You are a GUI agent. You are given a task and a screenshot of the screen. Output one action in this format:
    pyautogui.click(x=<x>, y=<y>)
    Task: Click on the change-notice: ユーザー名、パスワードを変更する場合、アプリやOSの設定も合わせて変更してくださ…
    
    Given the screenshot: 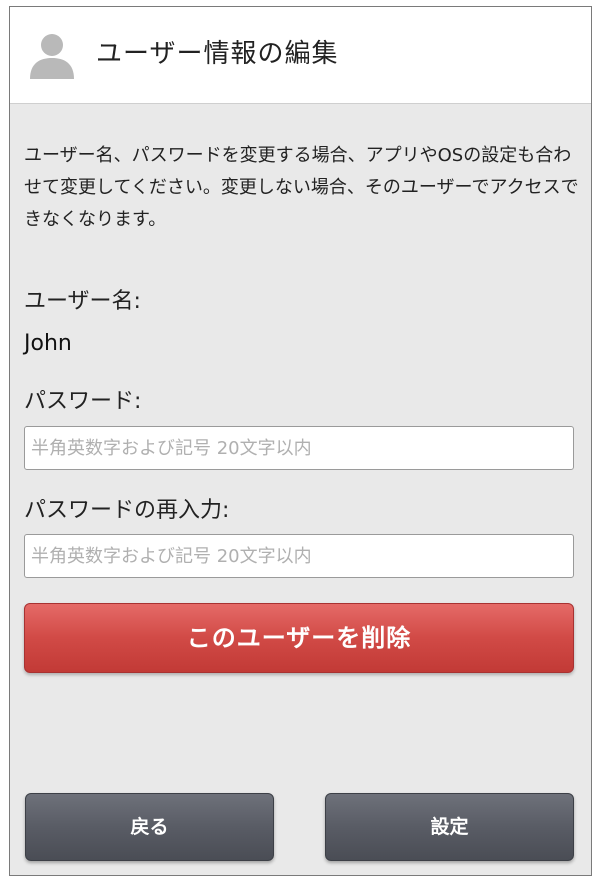 What is the action you would take?
    pyautogui.click(x=301, y=187)
    